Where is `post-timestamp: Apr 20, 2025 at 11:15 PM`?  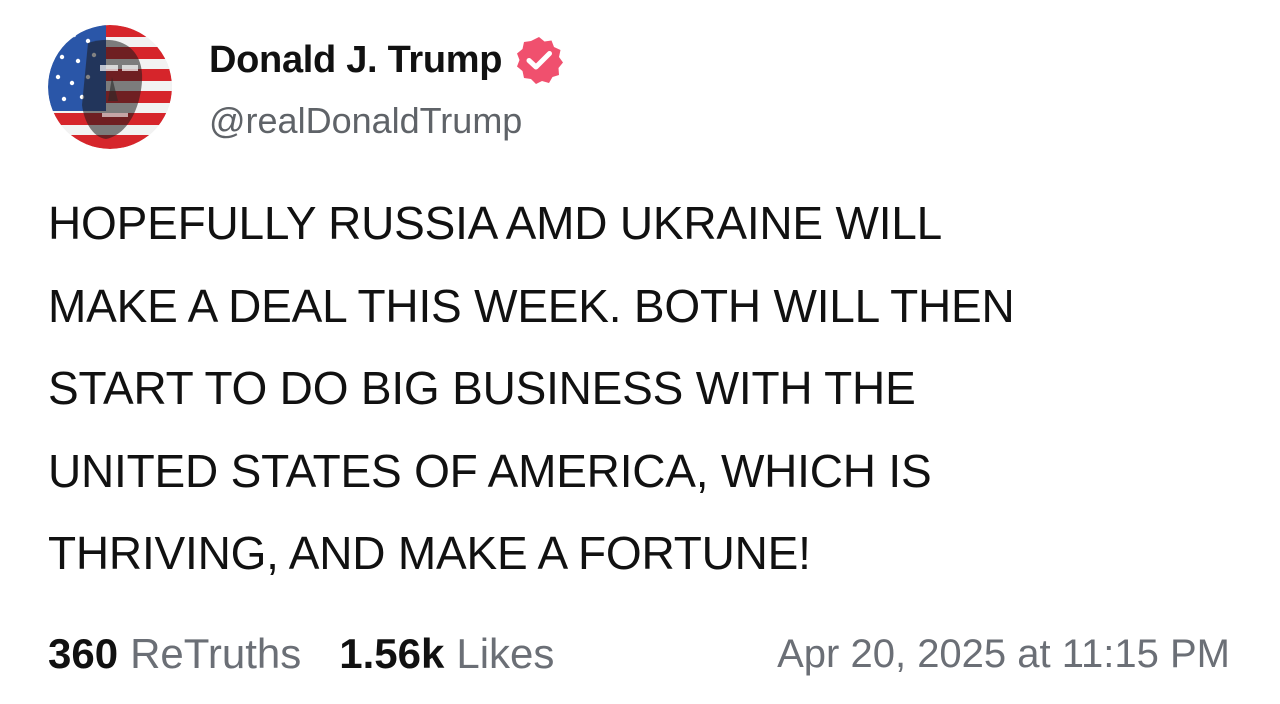
post-timestamp: Apr 20, 2025 at 11:15 PM is located at coordinates (1003, 654).